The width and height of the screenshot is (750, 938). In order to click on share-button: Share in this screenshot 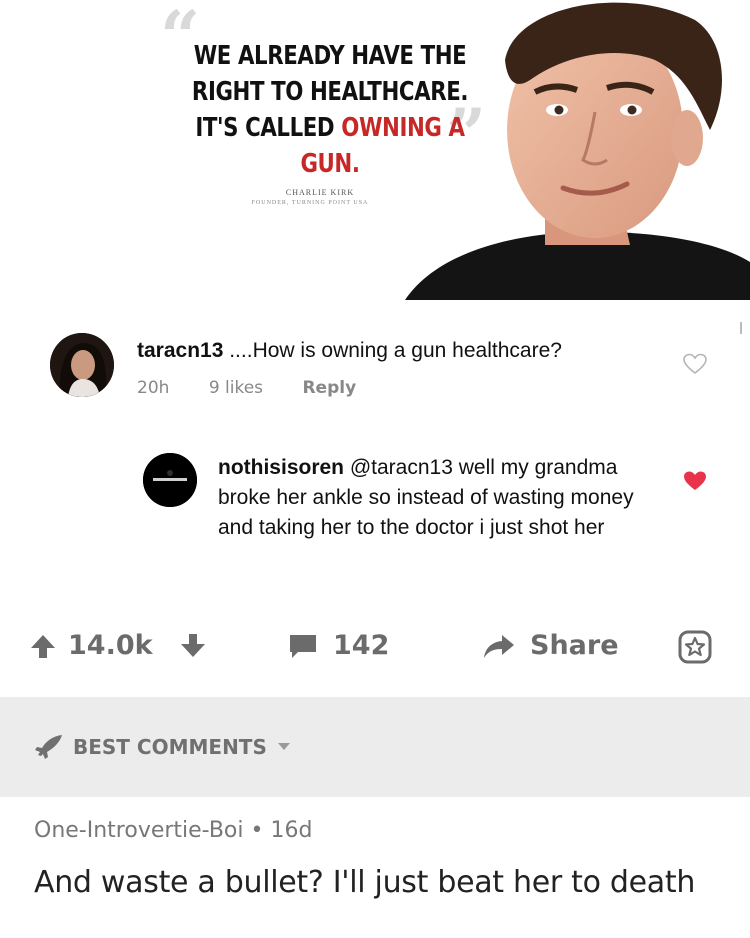, I will do `click(550, 645)`.